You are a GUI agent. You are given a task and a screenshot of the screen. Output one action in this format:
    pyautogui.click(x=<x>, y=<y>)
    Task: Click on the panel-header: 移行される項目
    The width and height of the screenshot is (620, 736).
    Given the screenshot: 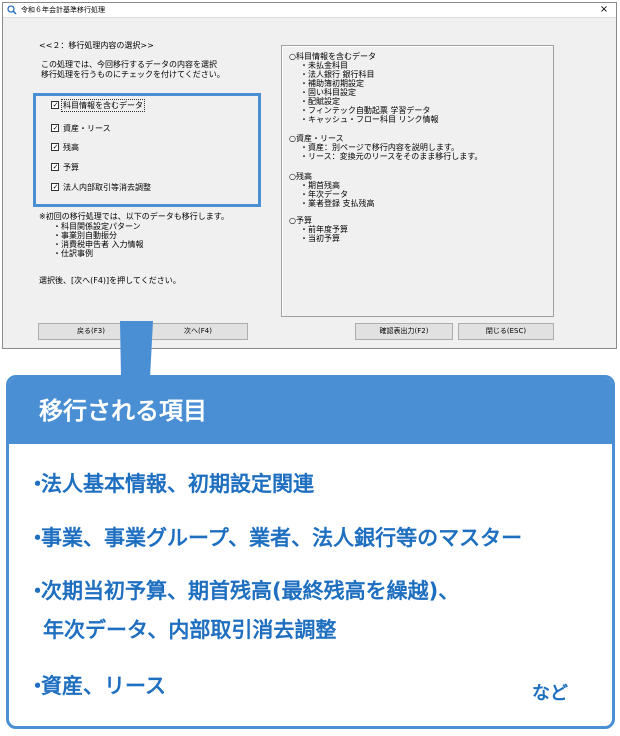 What is the action you would take?
    pyautogui.click(x=310, y=411)
    